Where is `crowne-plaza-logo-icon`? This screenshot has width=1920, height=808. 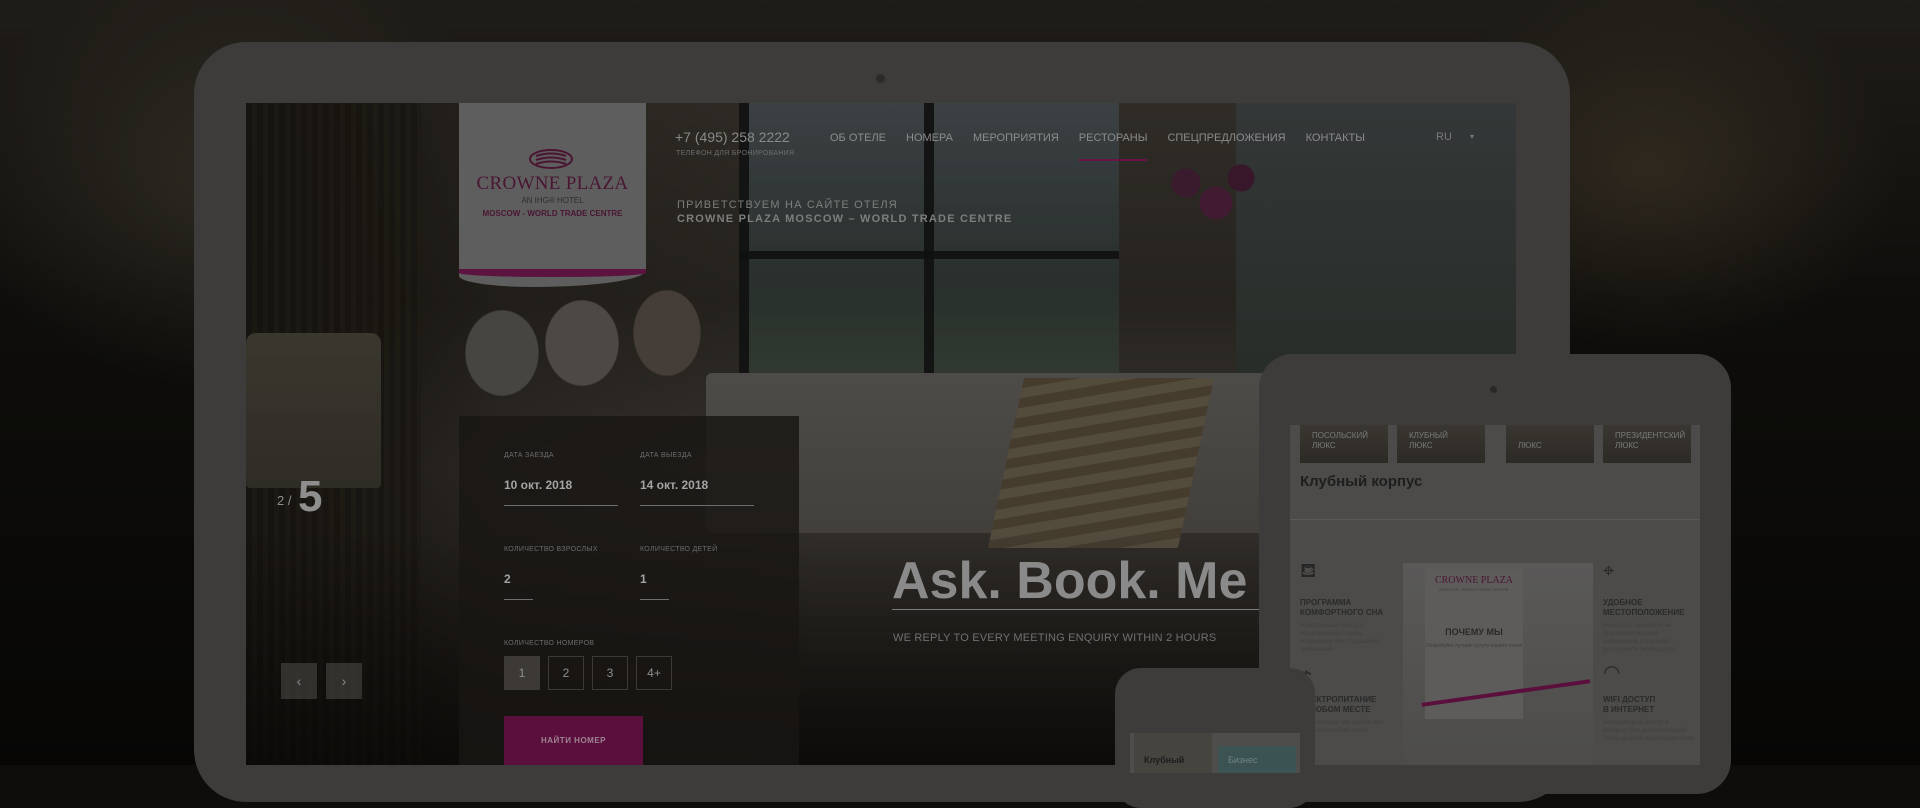 crowne-plaza-logo-icon is located at coordinates (551, 159).